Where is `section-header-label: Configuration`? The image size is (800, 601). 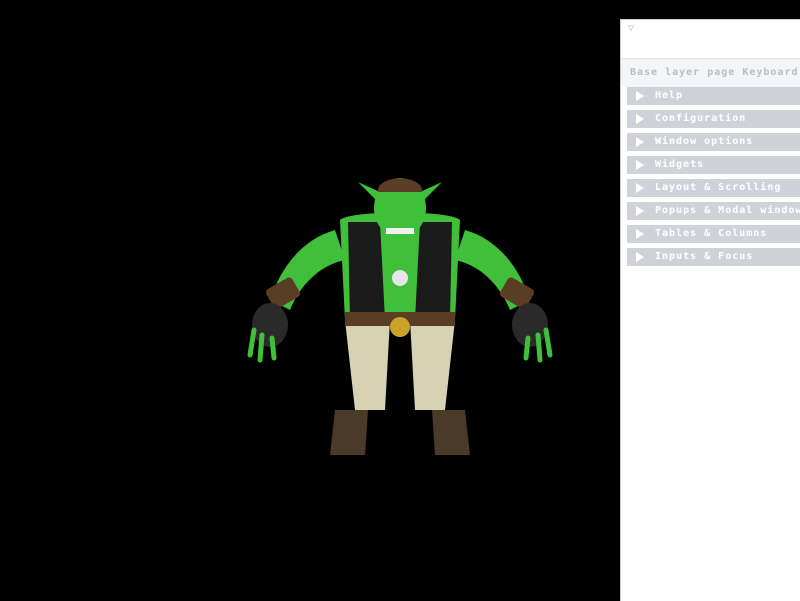 section-header-label: Configuration is located at coordinates (701, 118).